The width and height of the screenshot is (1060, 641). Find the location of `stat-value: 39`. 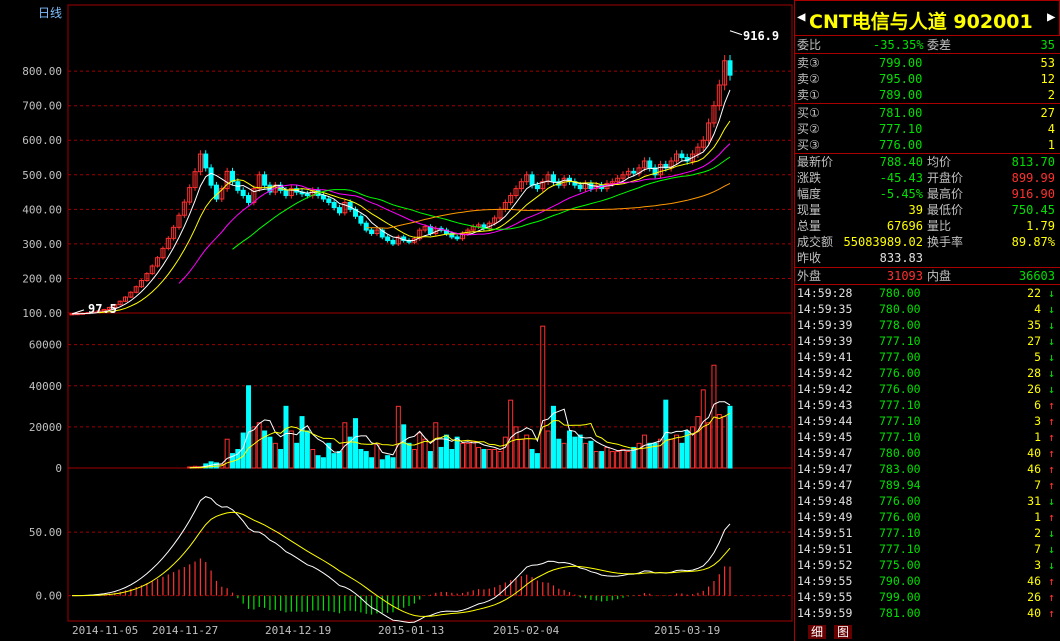

stat-value: 39 is located at coordinates (915, 210).